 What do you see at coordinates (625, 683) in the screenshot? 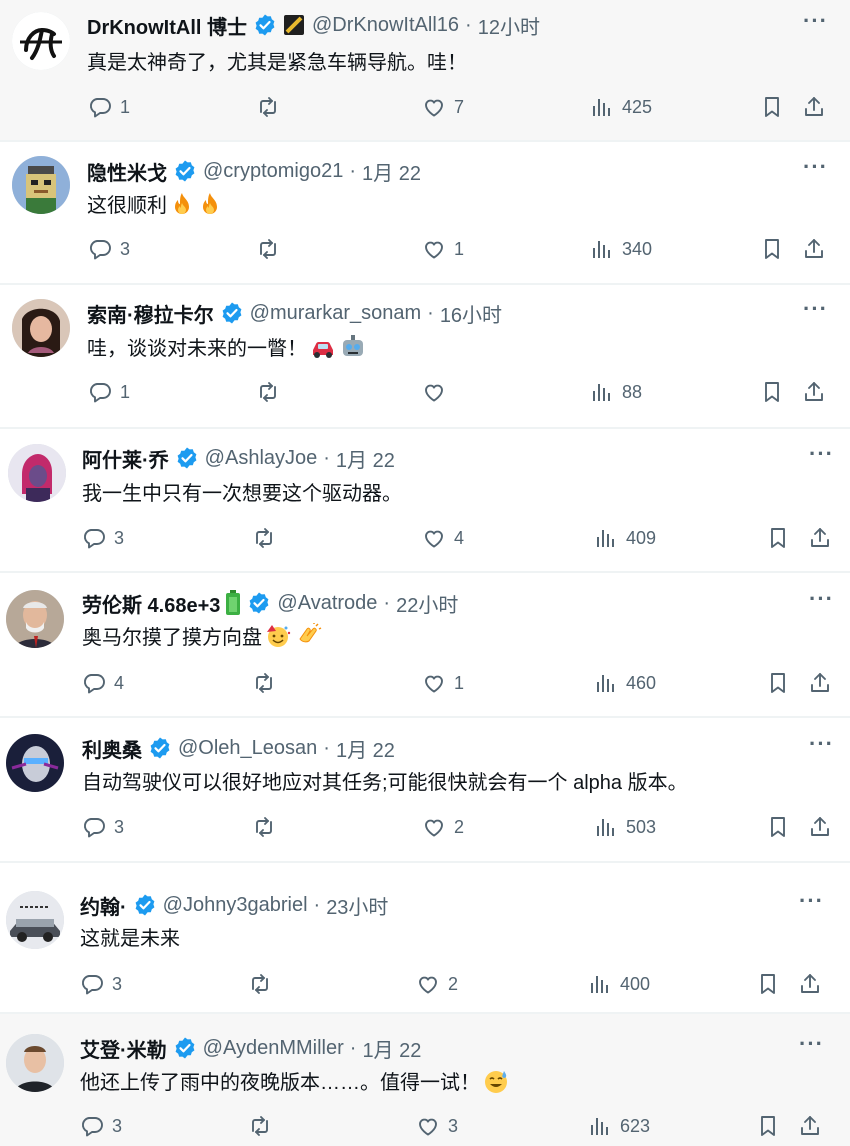
I see `views-button: 460` at bounding box center [625, 683].